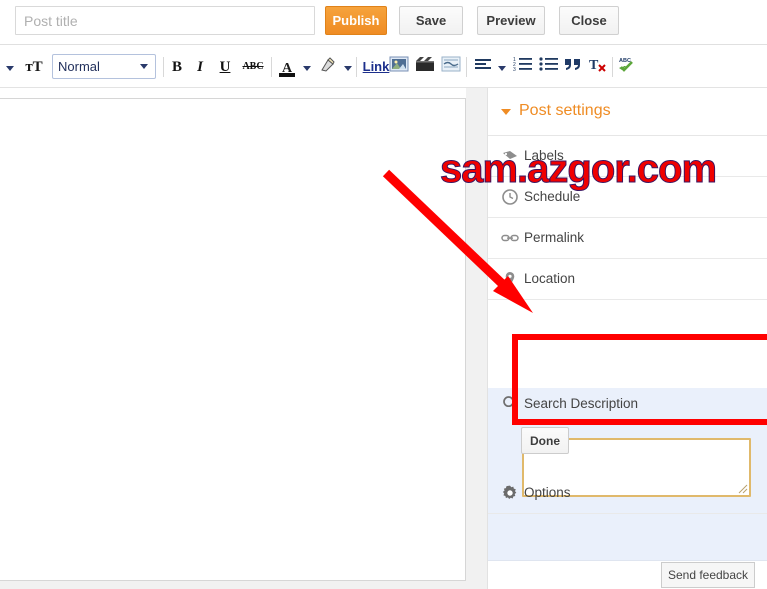 This screenshot has width=767, height=589. Describe the element at coordinates (544, 155) in the screenshot. I see `sidebar-item-label: Labels` at that location.